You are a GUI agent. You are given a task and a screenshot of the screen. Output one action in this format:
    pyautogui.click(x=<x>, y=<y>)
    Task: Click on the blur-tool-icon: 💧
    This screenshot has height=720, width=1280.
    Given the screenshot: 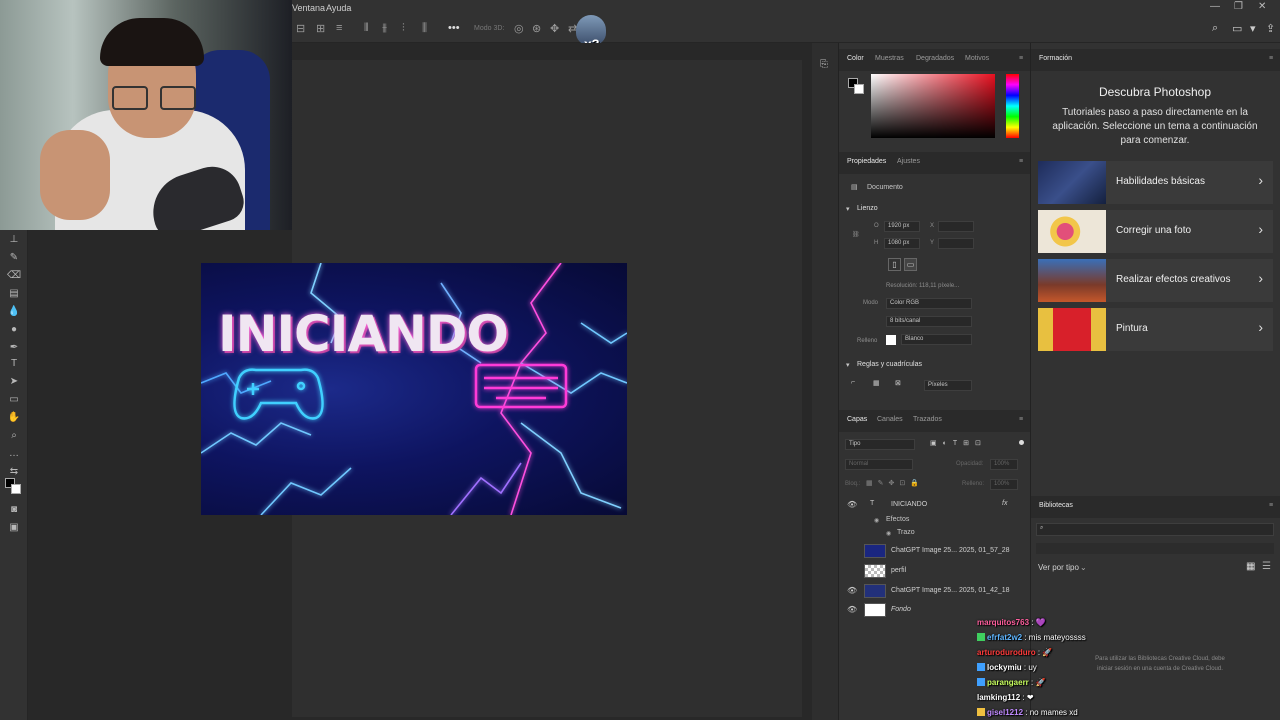 What is the action you would take?
    pyautogui.click(x=14, y=312)
    